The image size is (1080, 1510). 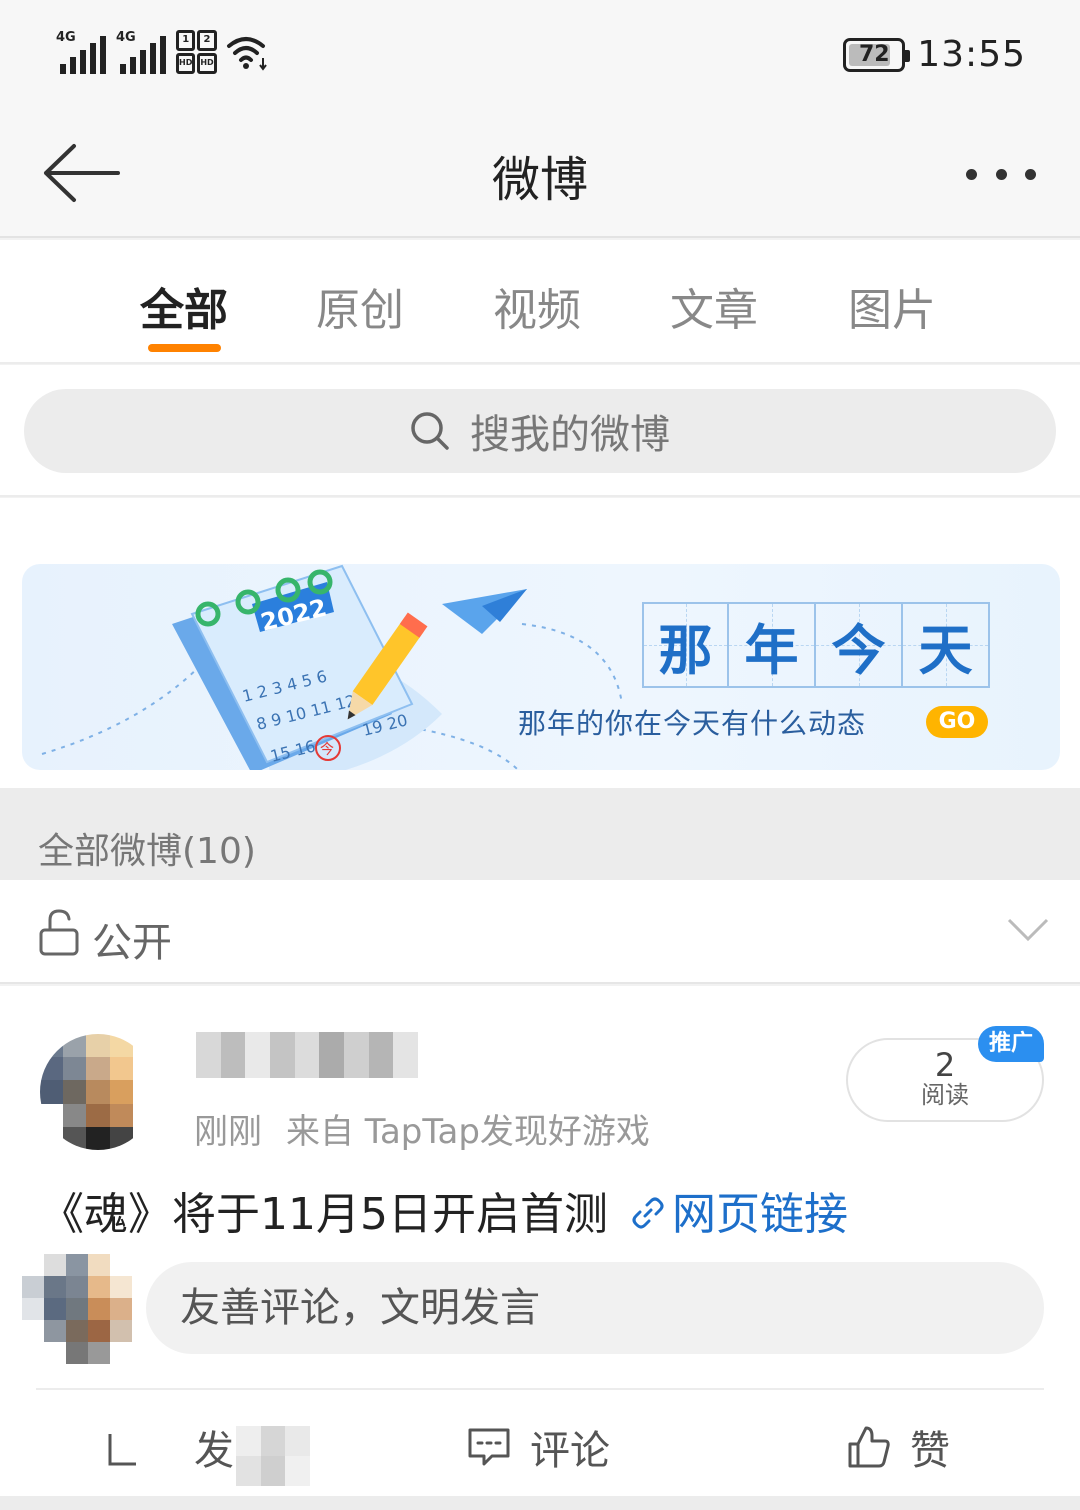 I want to click on status-bar-left: 4G 4G 12 HD HD, so click(x=163, y=52).